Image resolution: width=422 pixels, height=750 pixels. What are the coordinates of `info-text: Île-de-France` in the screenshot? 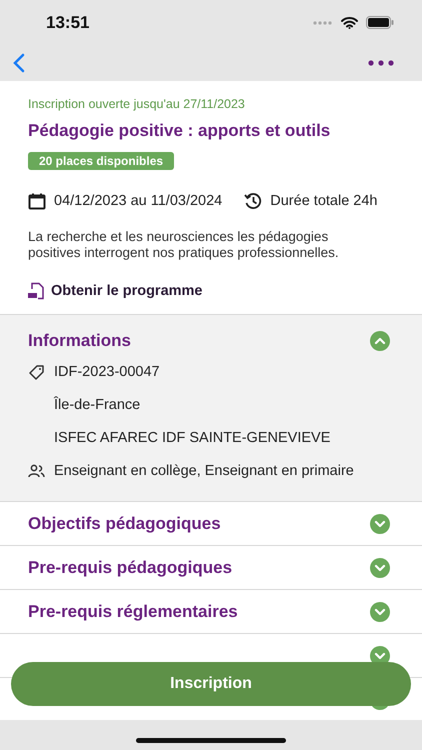 It's located at (97, 404).